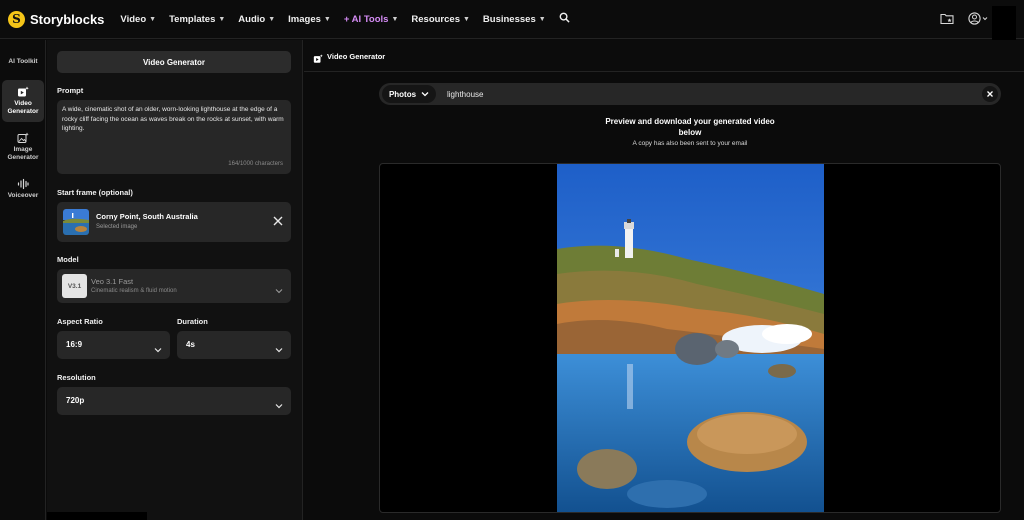 This screenshot has height=520, width=1024. I want to click on start-frame-title: Corny Point, South Australia, so click(147, 216).